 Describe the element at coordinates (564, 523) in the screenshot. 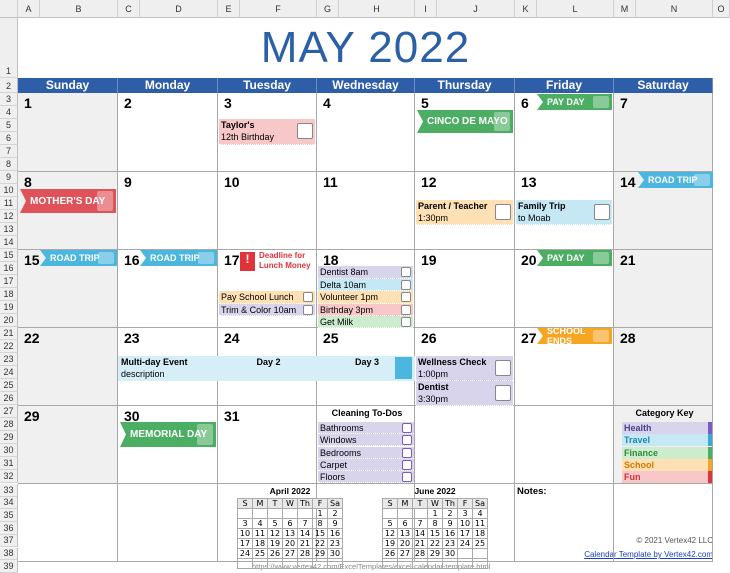

I see `footer-cell` at that location.